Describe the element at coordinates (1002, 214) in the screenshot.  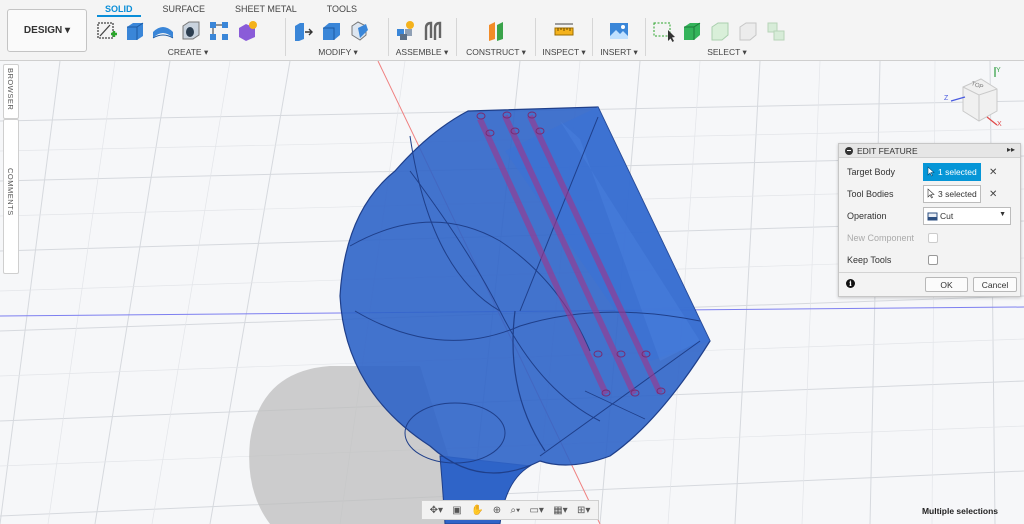
I see `chevron-down-icon: ▼` at that location.